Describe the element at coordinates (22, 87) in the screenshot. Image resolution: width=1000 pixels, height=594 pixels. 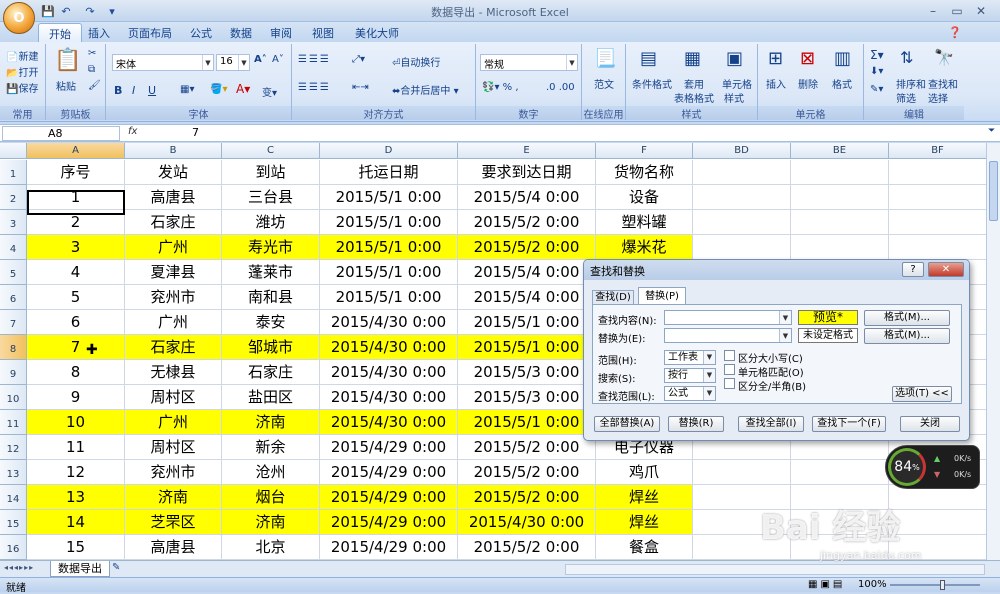
I see `save-button: 💾保存` at that location.